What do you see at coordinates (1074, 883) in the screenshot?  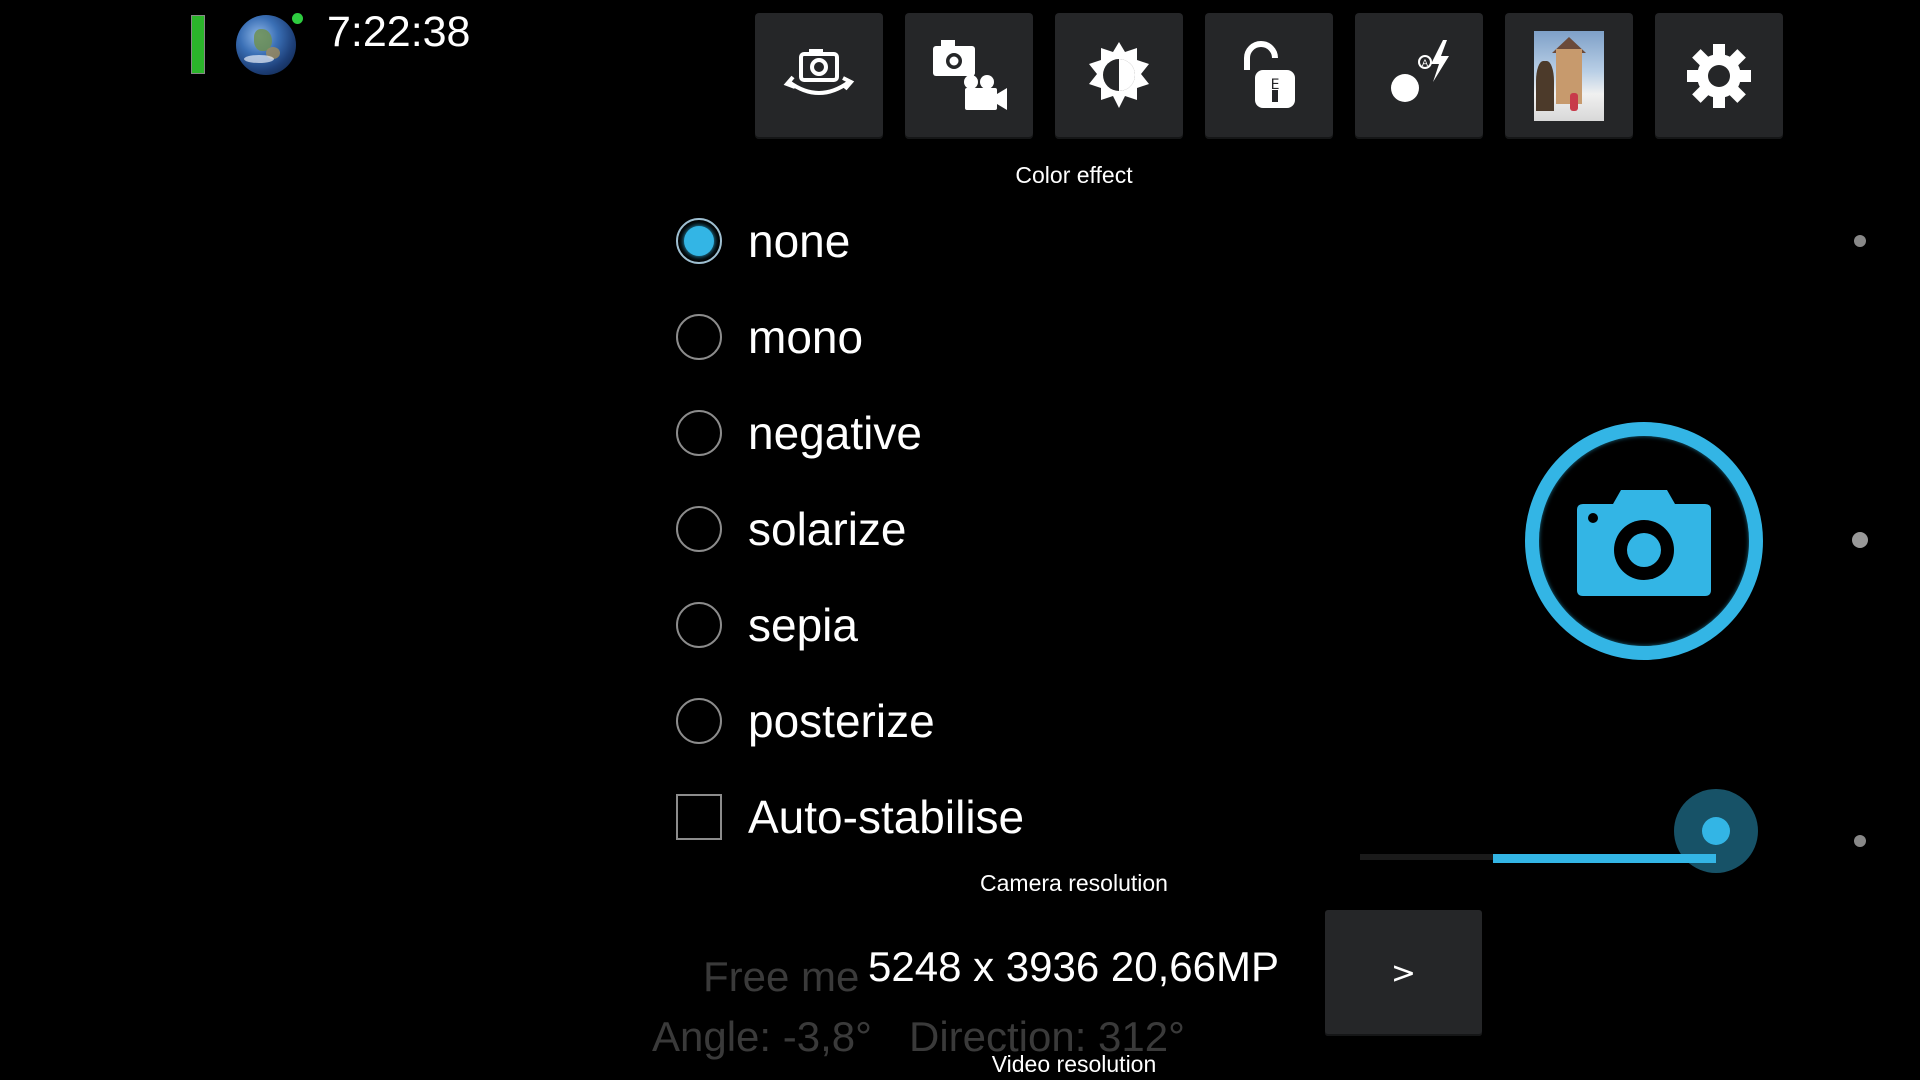 I see `camera-resolution-title: Camera resolution` at bounding box center [1074, 883].